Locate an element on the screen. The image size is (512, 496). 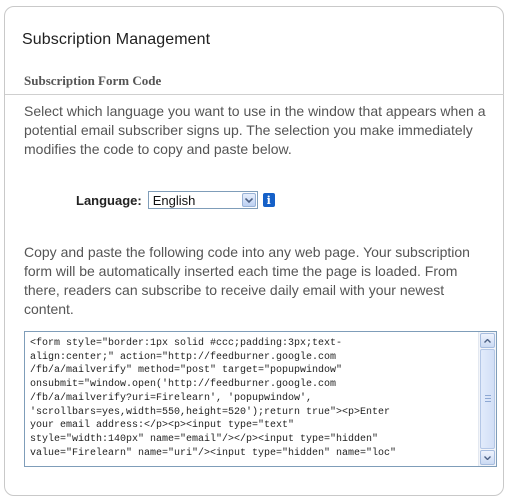
chevron-down-icon is located at coordinates (248, 200).